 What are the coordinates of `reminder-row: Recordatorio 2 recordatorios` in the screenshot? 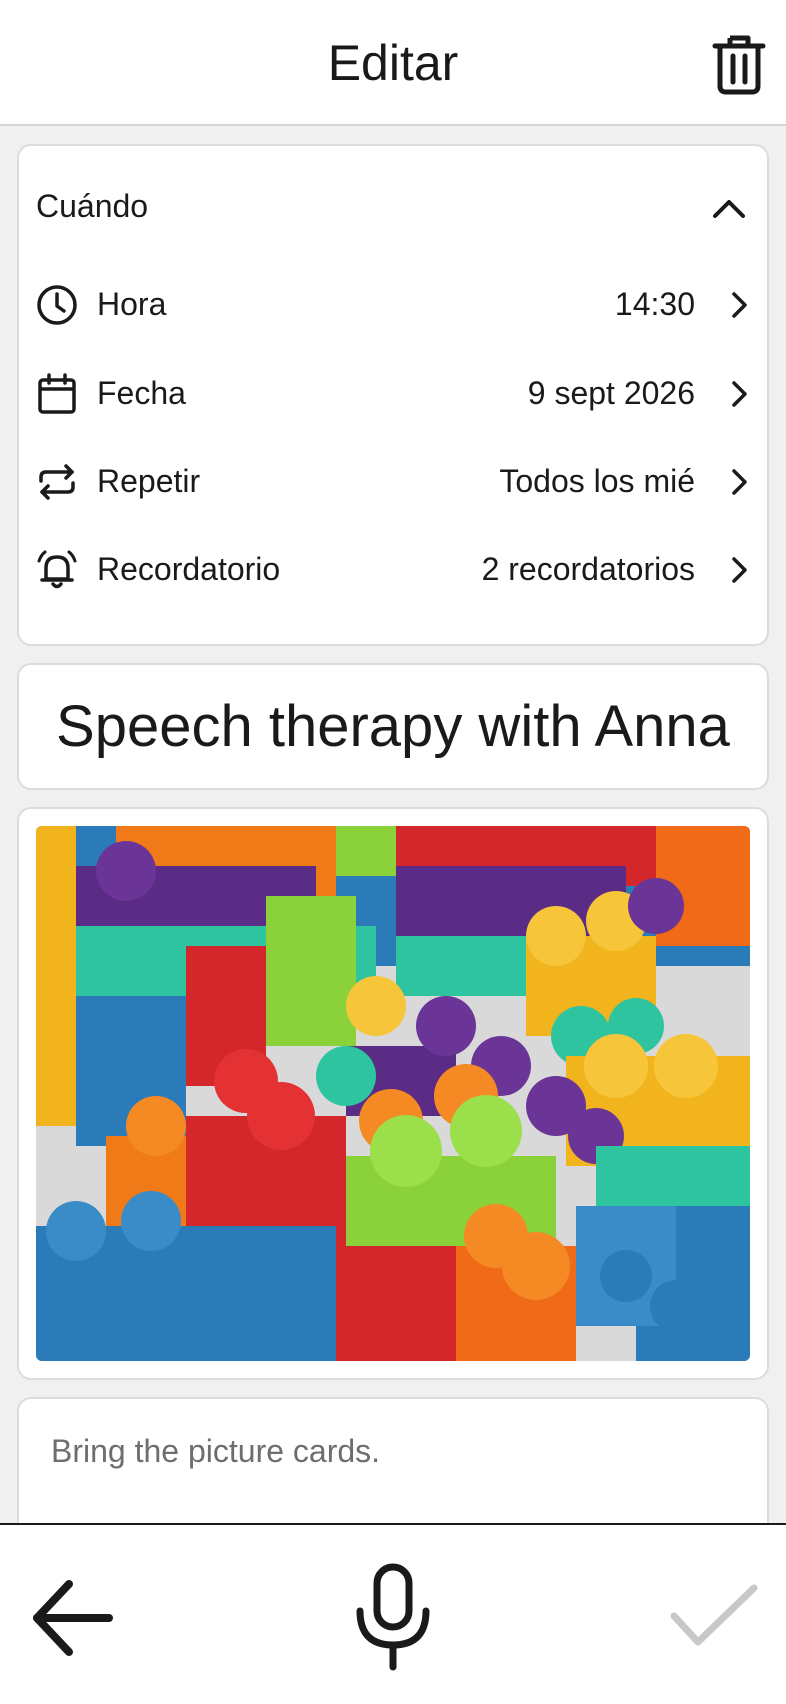 It's located at (393, 569).